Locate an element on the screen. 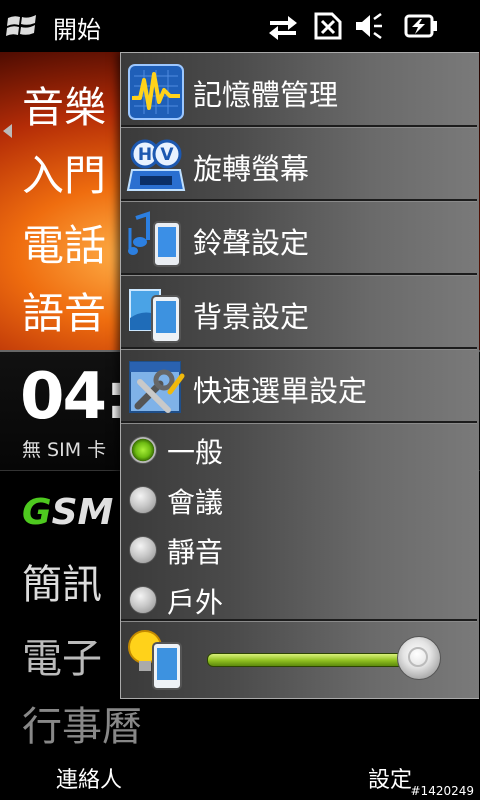  start-label: 開始 is located at coordinates (77, 27).